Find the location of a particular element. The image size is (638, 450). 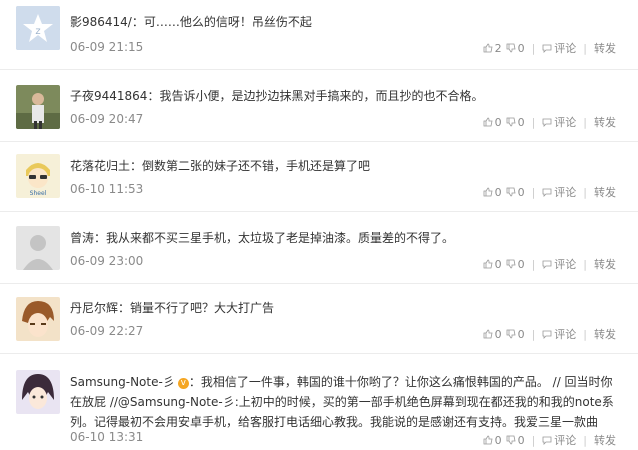

timestamp: 06-09 23:00 is located at coordinates (107, 261).